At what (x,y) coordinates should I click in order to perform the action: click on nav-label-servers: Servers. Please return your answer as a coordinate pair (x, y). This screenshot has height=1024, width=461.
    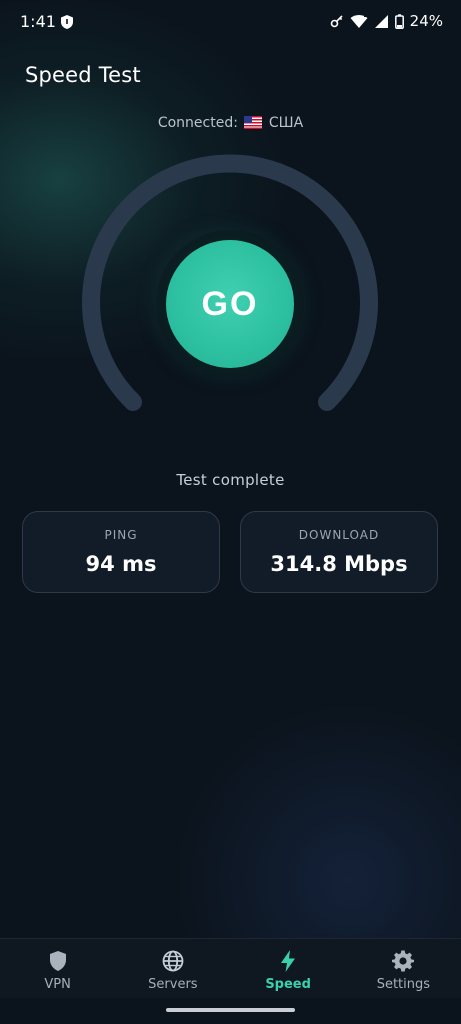
    Looking at the image, I should click on (173, 984).